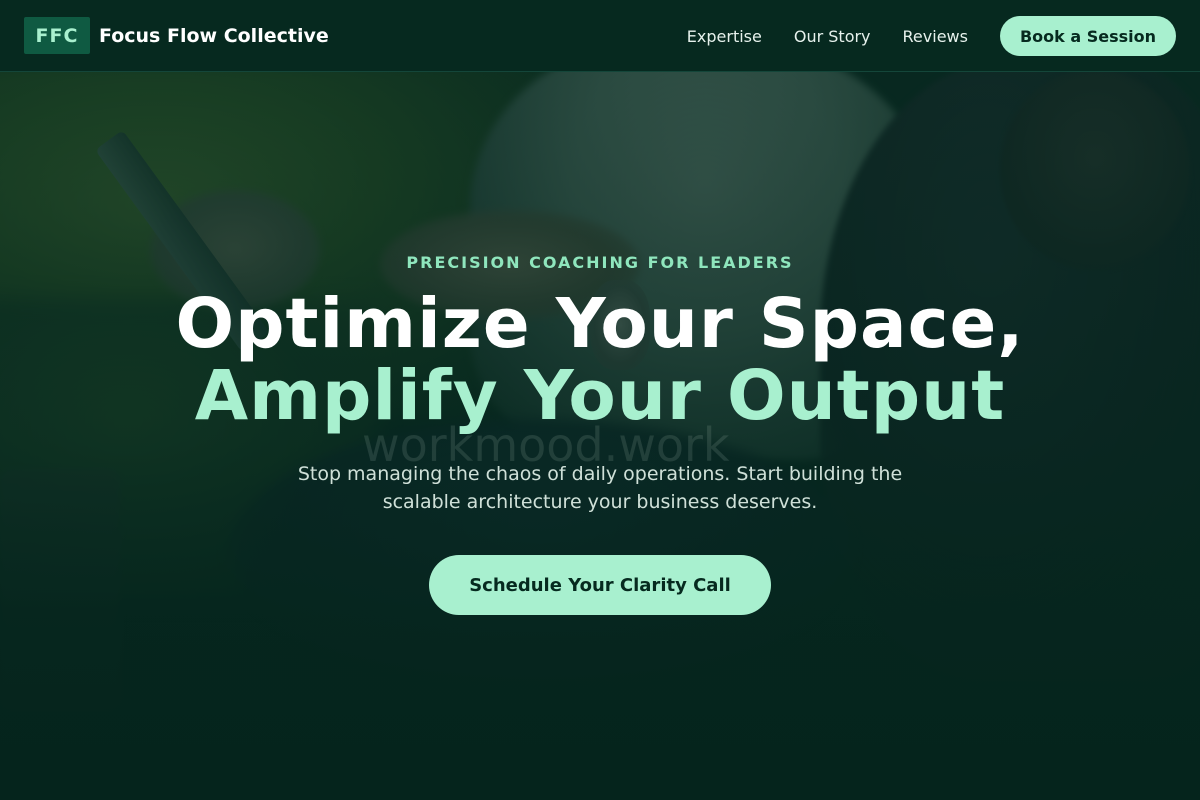 This screenshot has height=800, width=1200. What do you see at coordinates (57, 35) in the screenshot?
I see `logo-badge: FFC` at bounding box center [57, 35].